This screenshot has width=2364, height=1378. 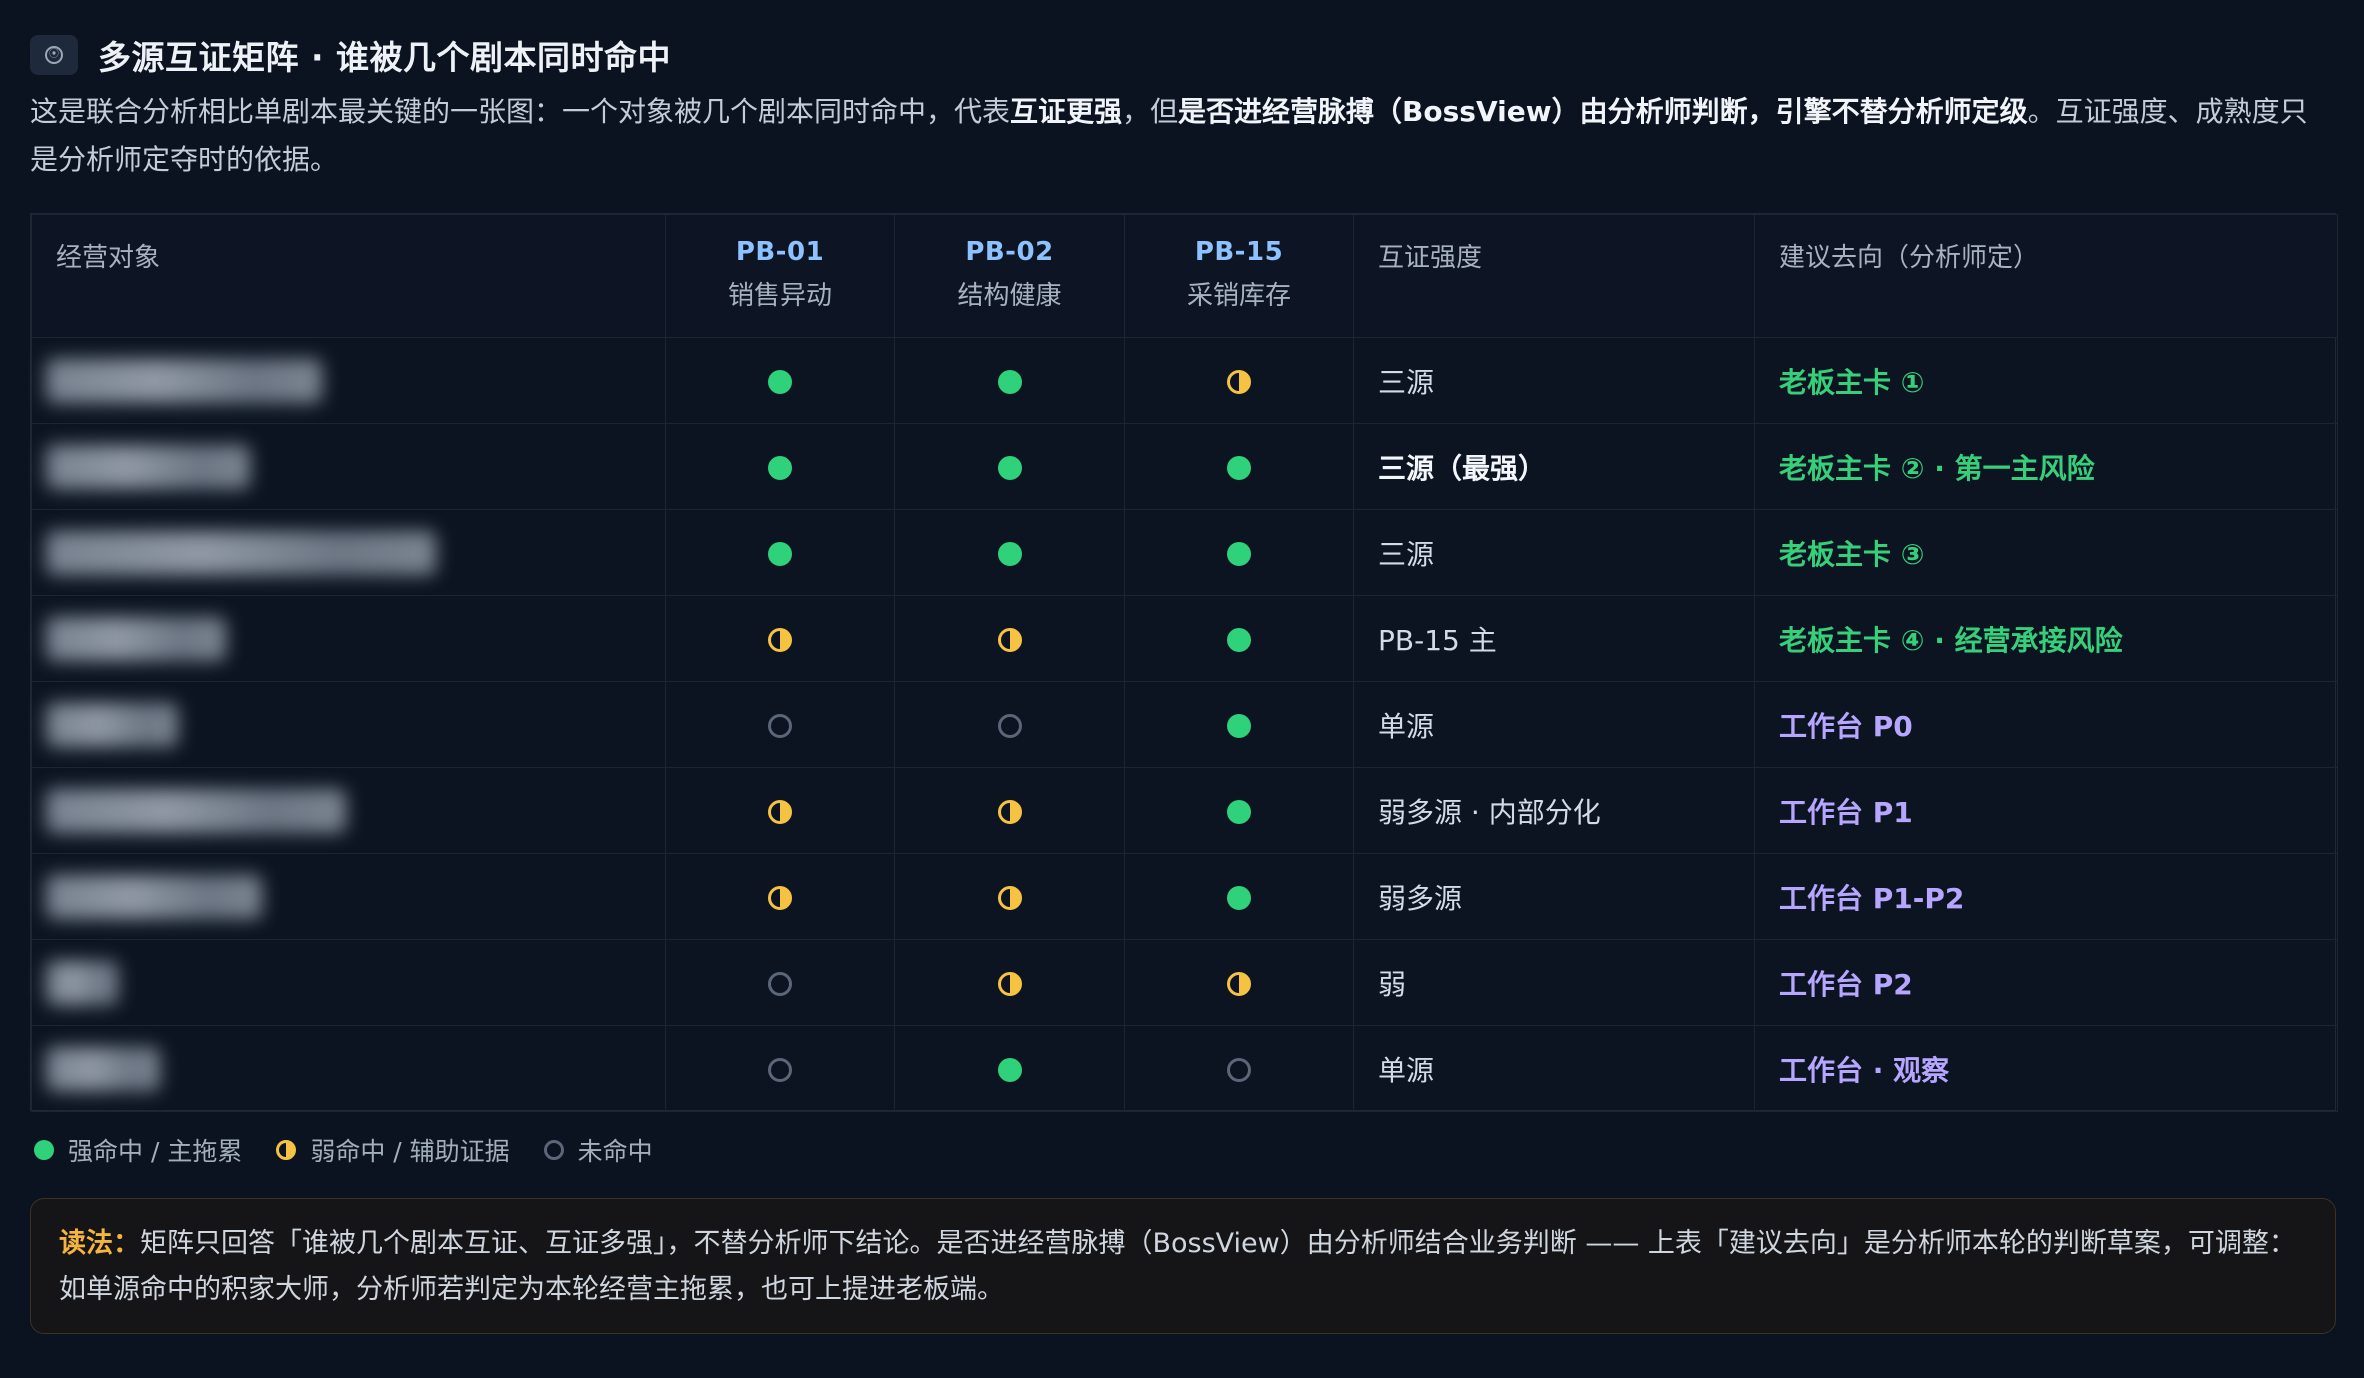 I want to click on table-row: 弱工作台 P2, so click(x=1184, y=982).